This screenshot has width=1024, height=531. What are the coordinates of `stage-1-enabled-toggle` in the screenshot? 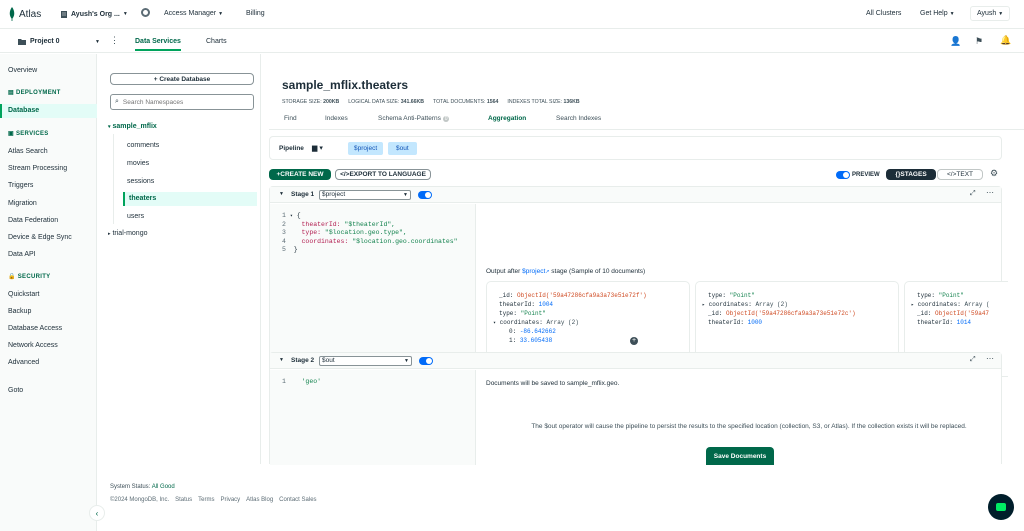 It's located at (425, 195).